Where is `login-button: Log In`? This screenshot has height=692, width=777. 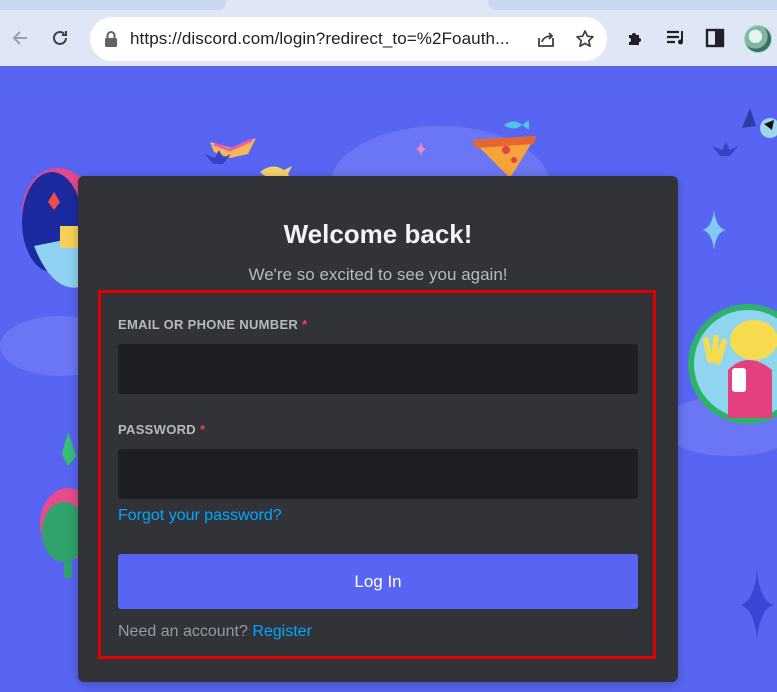
login-button: Log In is located at coordinates (378, 581).